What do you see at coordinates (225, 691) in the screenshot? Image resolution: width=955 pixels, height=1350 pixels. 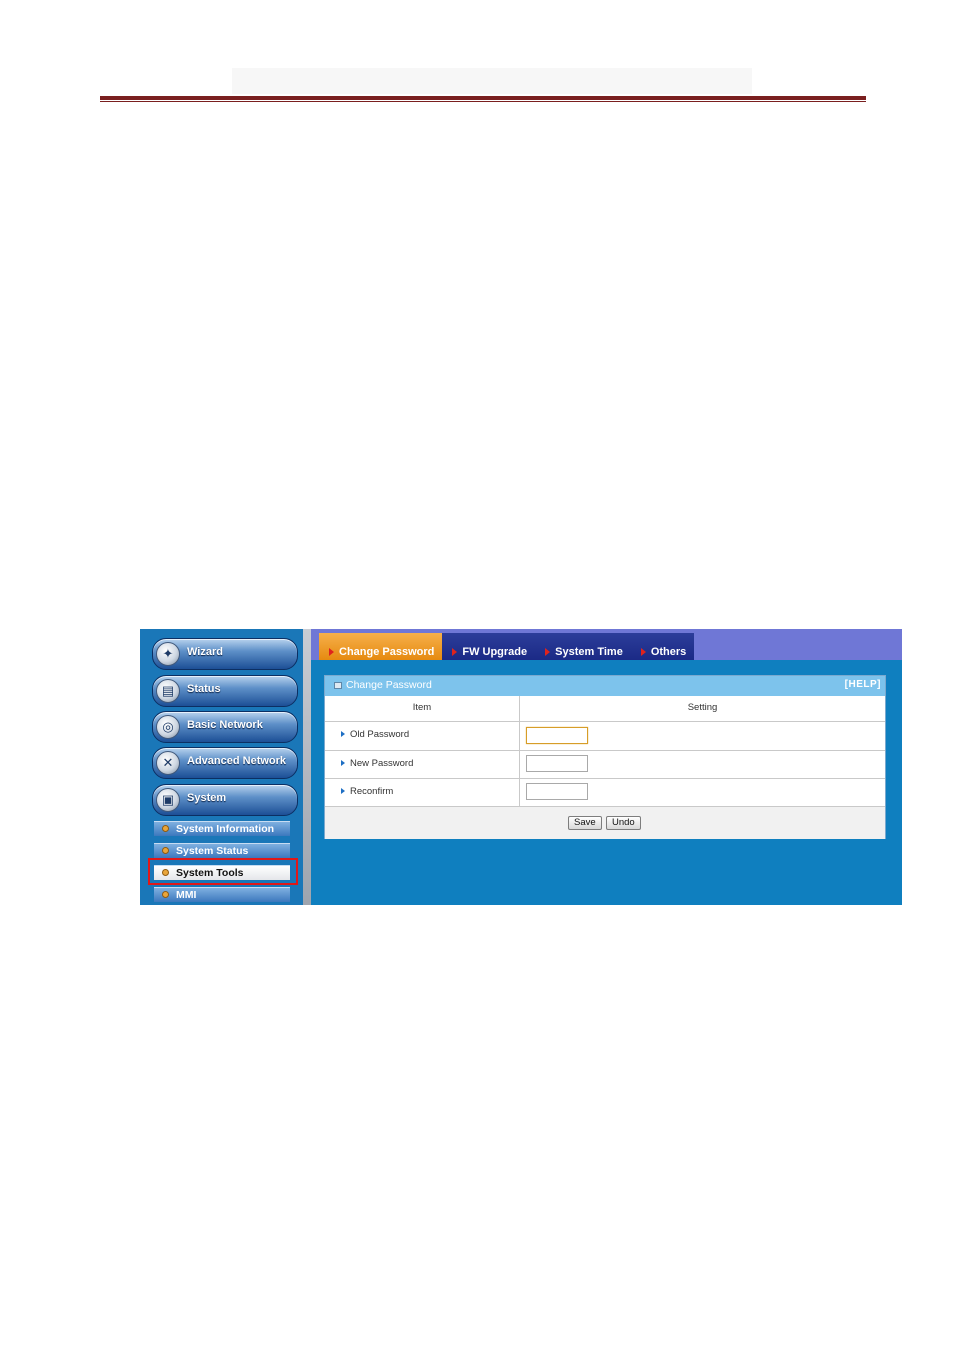 I see `nav-status: ▤ Status` at bounding box center [225, 691].